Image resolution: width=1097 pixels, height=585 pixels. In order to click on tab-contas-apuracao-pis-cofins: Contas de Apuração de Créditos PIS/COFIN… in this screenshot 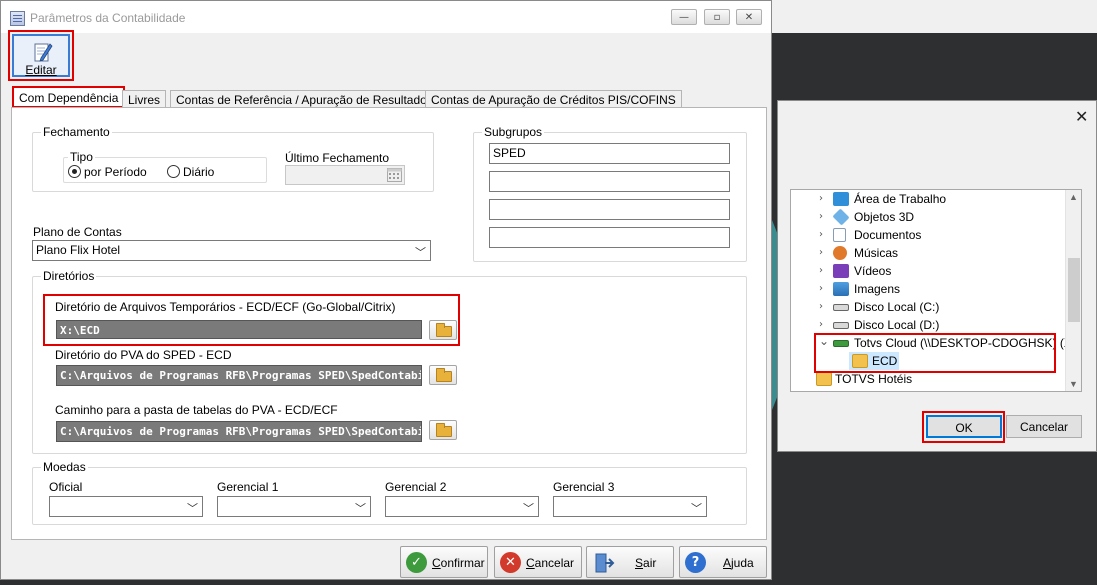, I will do `click(553, 99)`.